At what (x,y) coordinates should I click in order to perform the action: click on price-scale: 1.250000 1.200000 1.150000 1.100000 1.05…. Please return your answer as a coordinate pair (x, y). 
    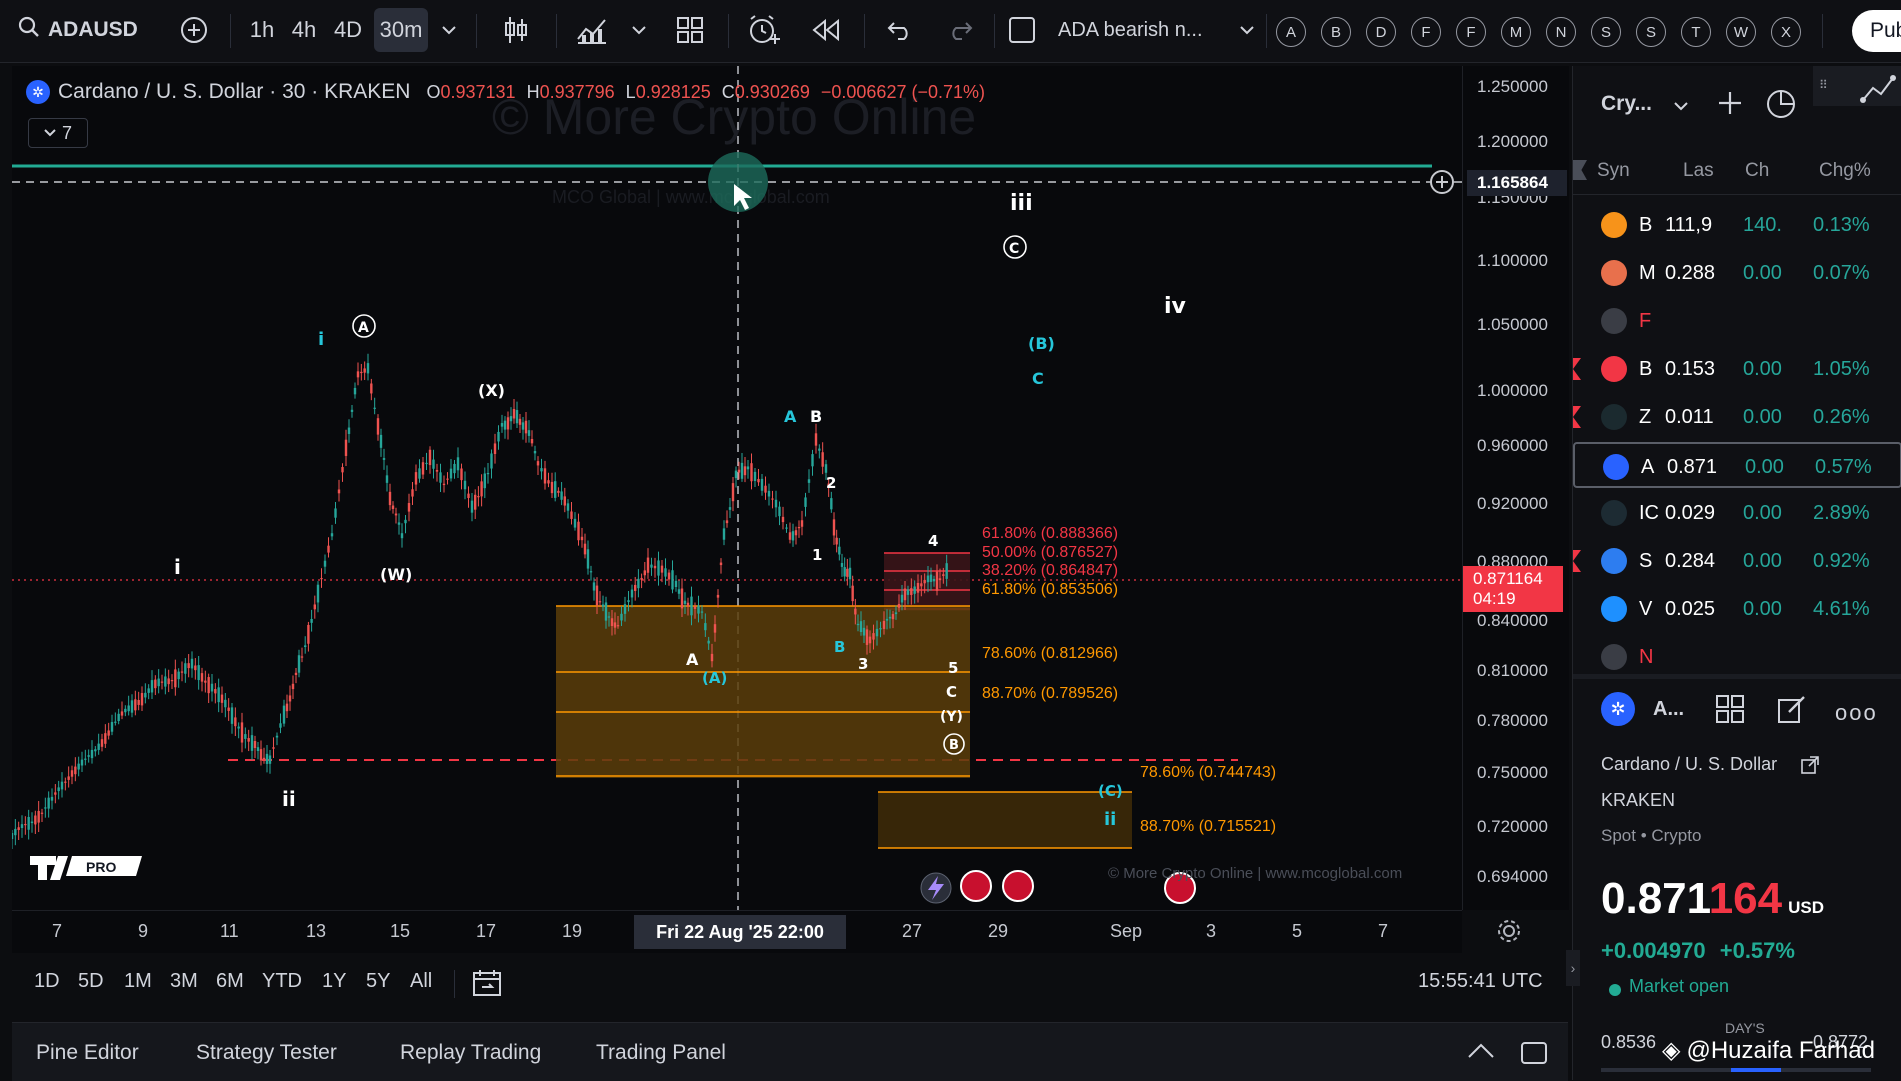
    Looking at the image, I should click on (1515, 488).